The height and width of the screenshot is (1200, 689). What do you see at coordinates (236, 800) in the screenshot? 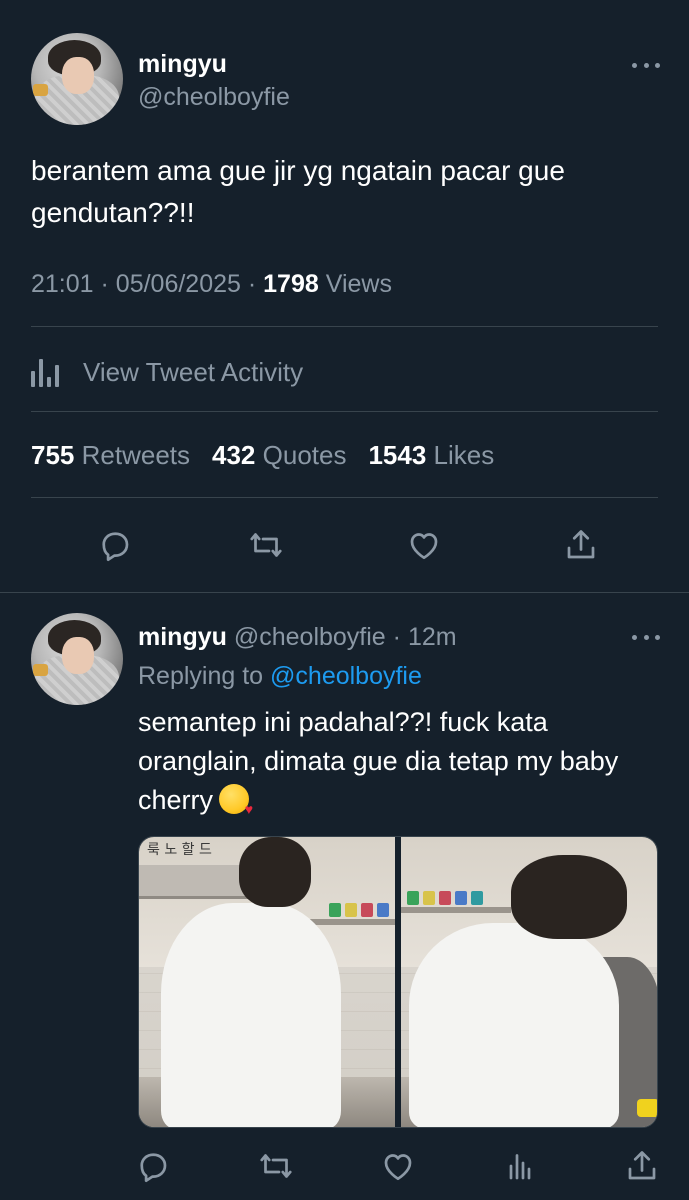
I see `kissing-face-emoji-icon` at bounding box center [236, 800].